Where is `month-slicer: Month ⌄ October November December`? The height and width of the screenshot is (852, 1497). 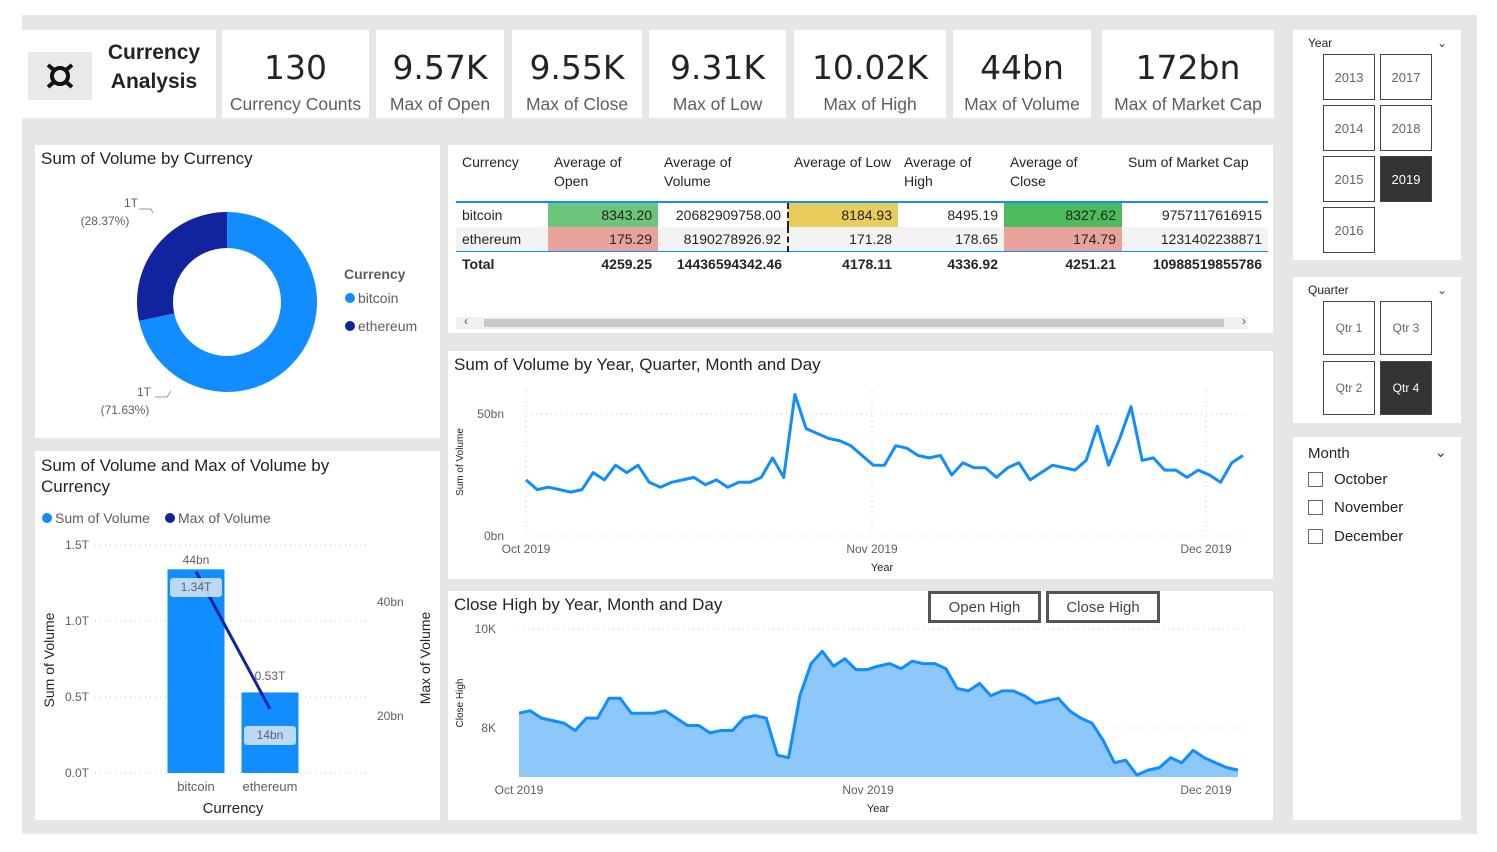 month-slicer: Month ⌄ October November December is located at coordinates (1377, 628).